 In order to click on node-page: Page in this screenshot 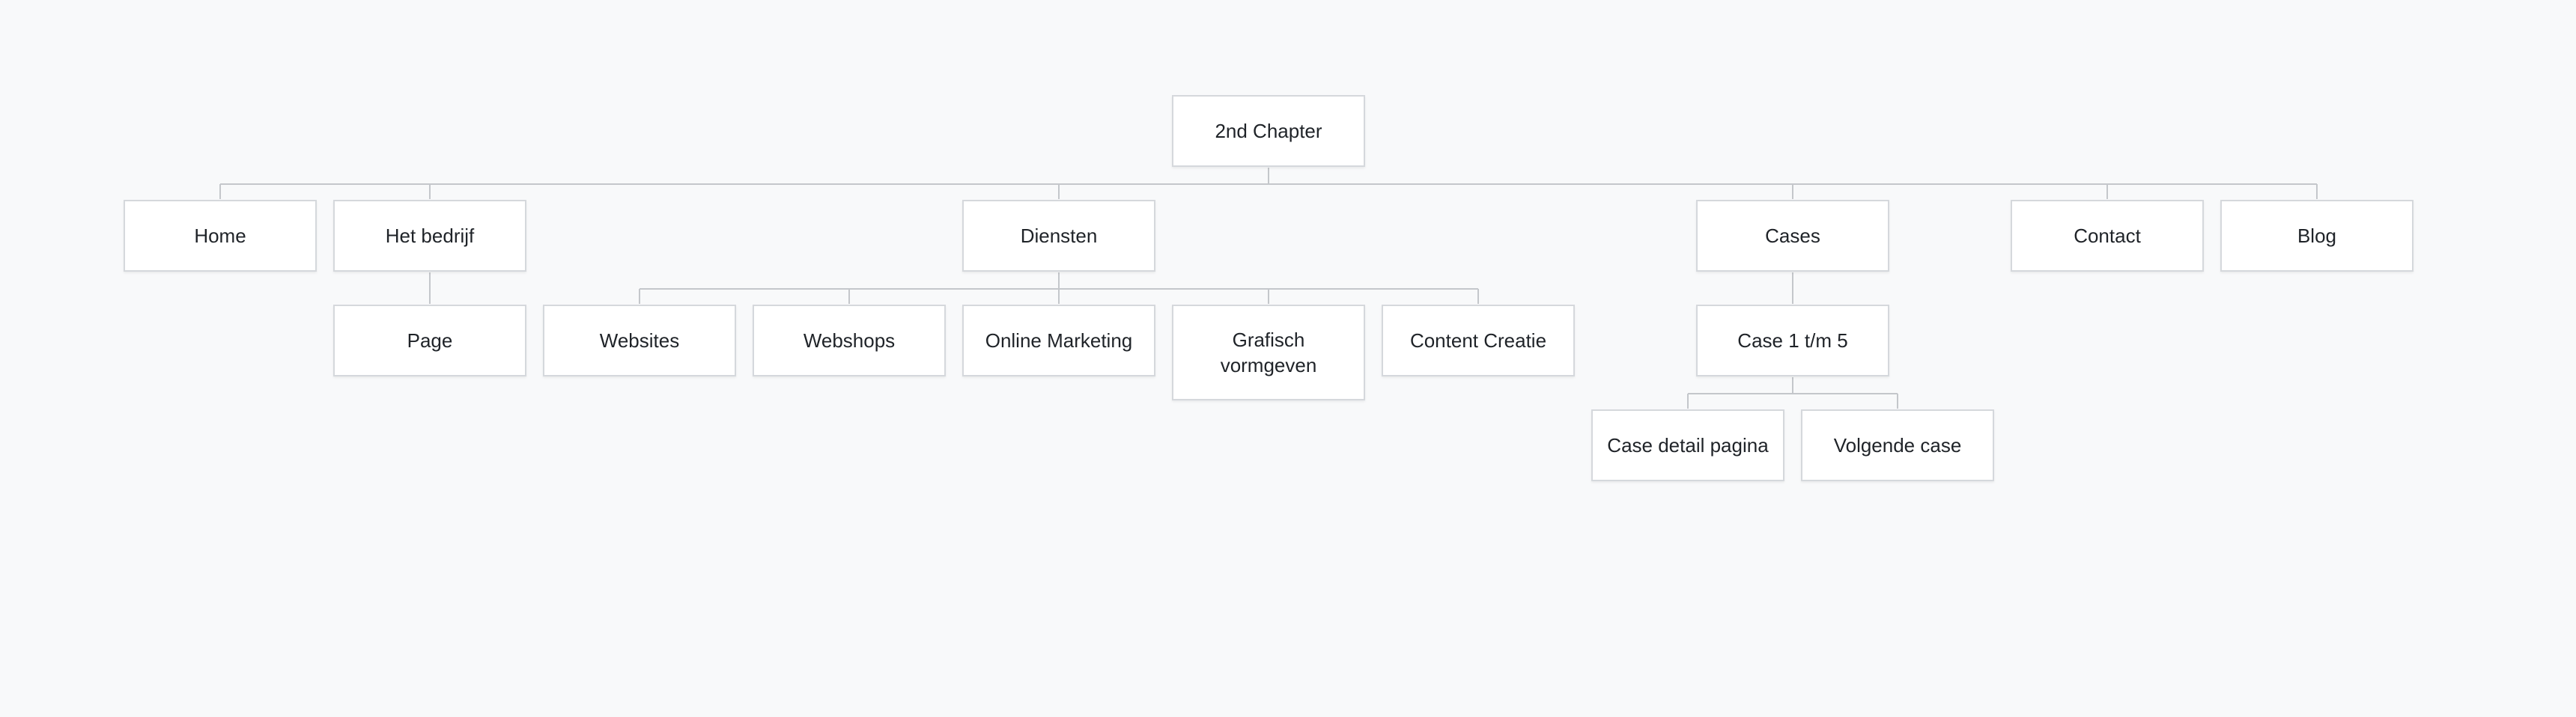, I will do `click(429, 340)`.